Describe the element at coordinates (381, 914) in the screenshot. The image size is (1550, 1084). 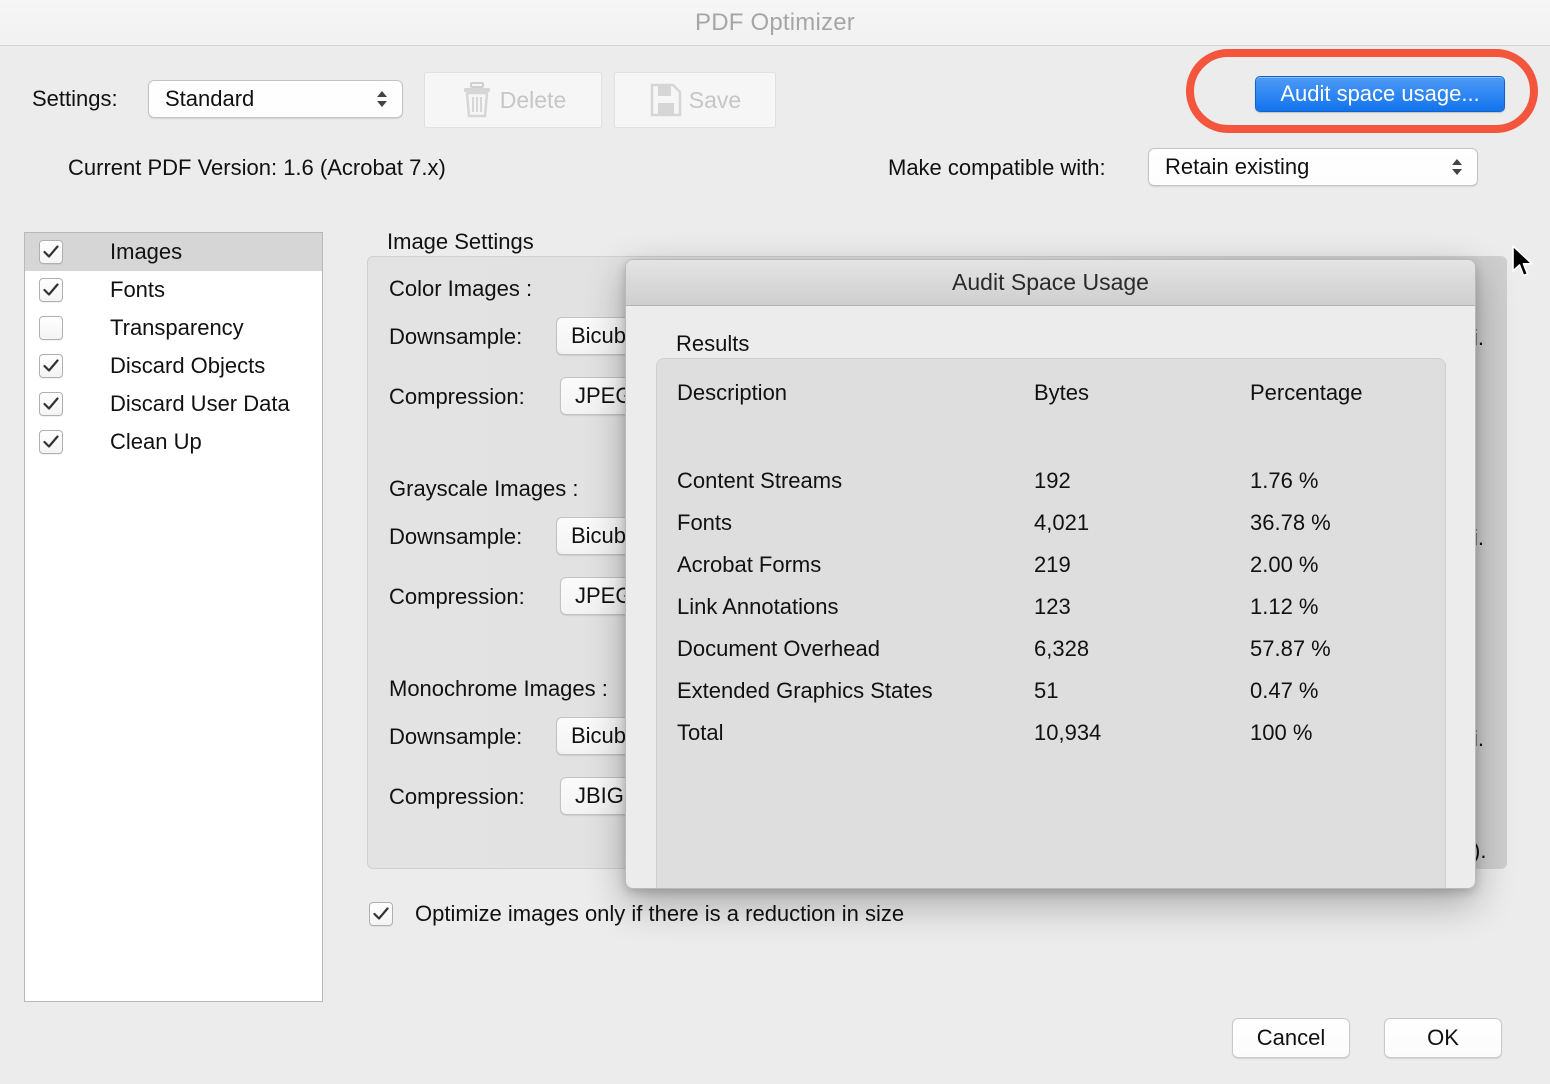
I see `optimize-images-checkbox` at that location.